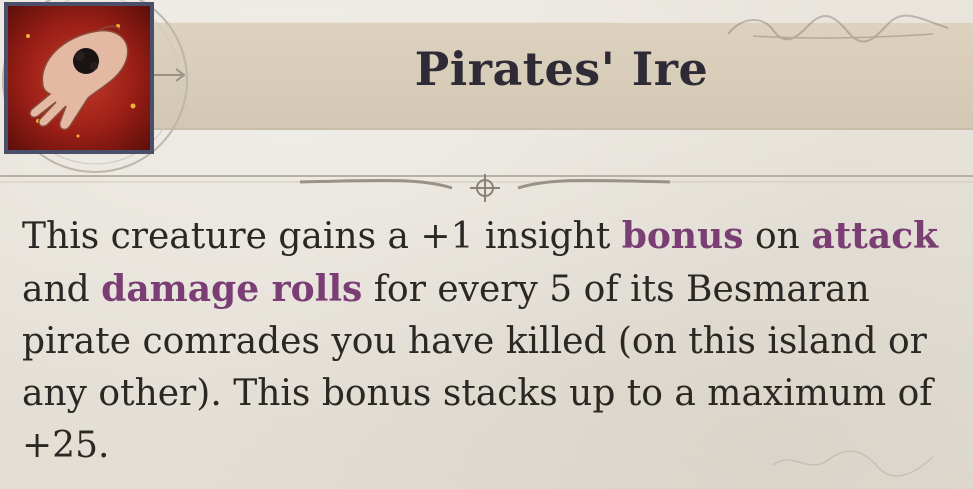 This screenshot has height=489, width=973. I want to click on watermark-flourish, so click(853, 463).